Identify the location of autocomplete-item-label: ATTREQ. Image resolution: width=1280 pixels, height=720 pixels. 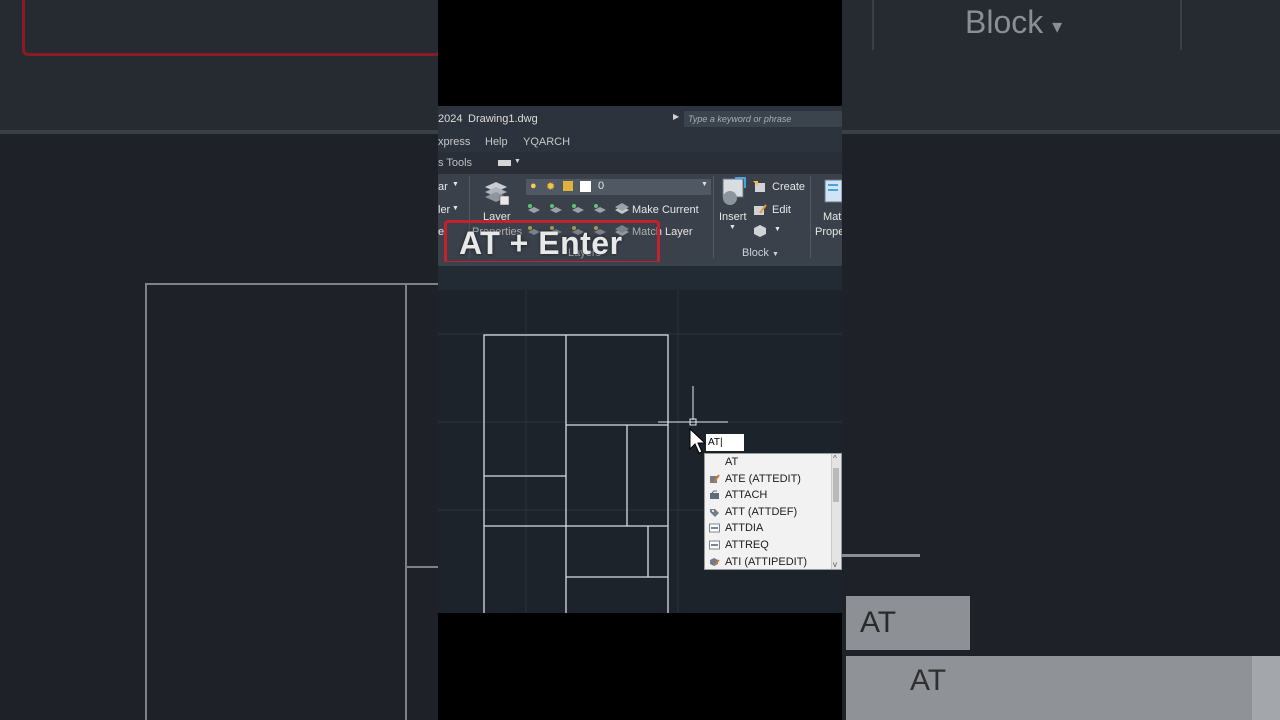
(747, 544).